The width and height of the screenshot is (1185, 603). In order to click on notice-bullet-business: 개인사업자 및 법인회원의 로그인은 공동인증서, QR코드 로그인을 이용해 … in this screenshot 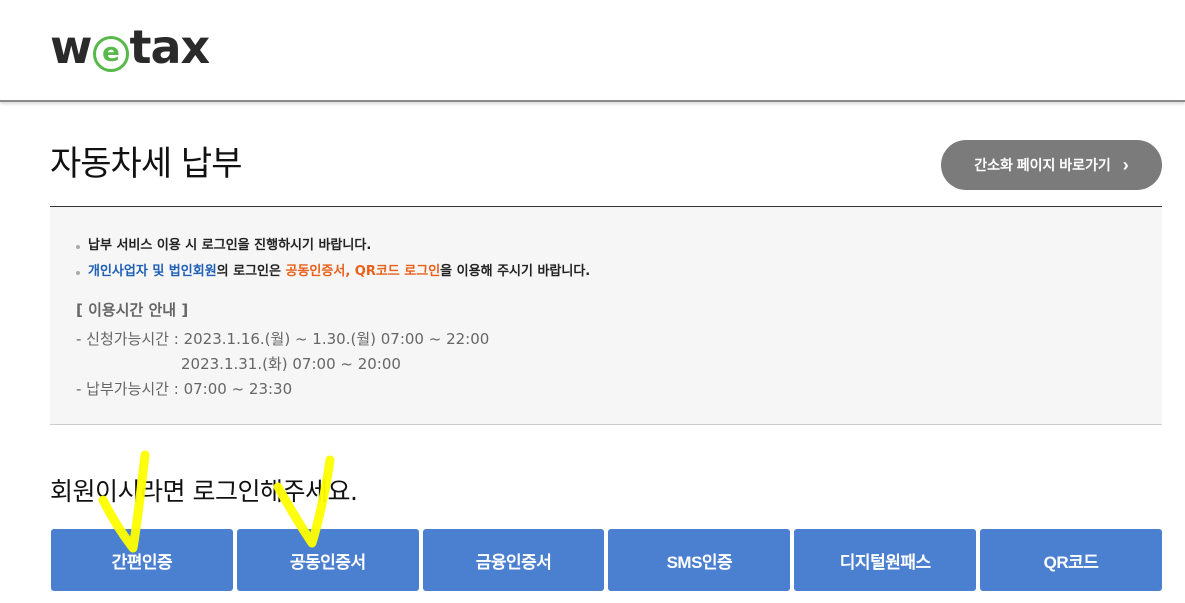, I will do `click(332, 272)`.